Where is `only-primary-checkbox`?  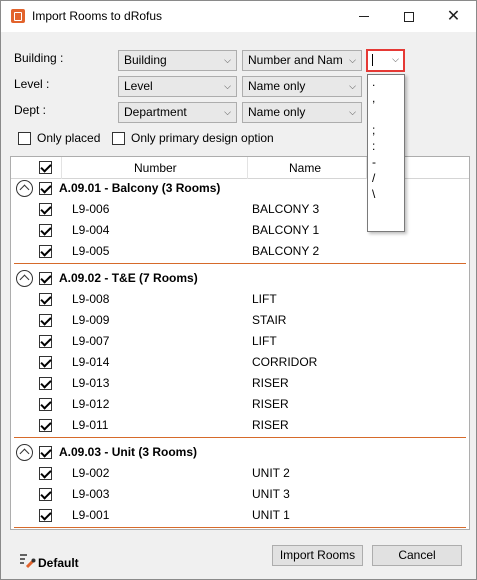 only-primary-checkbox is located at coordinates (118, 138).